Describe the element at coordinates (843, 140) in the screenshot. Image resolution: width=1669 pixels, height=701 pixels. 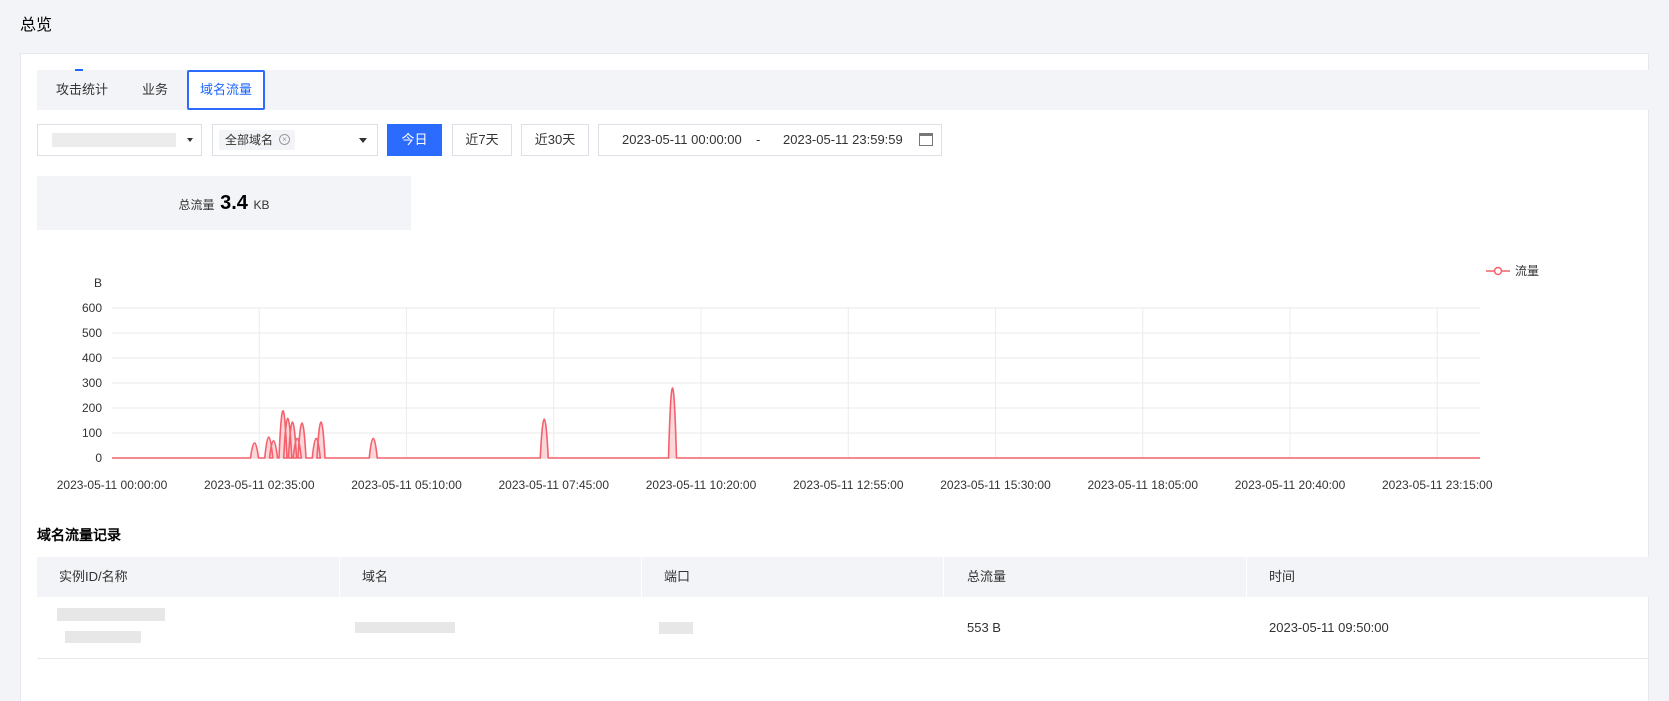
I see `date-end: 2023-05-11 23:59:59` at that location.